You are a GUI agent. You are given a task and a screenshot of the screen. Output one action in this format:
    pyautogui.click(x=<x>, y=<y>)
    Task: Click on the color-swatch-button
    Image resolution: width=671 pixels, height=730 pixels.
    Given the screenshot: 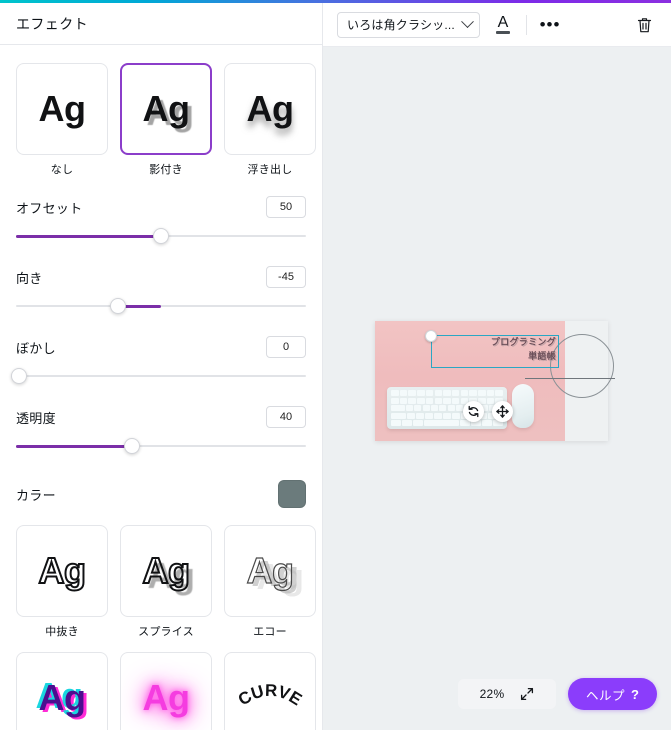 What is the action you would take?
    pyautogui.click(x=292, y=494)
    